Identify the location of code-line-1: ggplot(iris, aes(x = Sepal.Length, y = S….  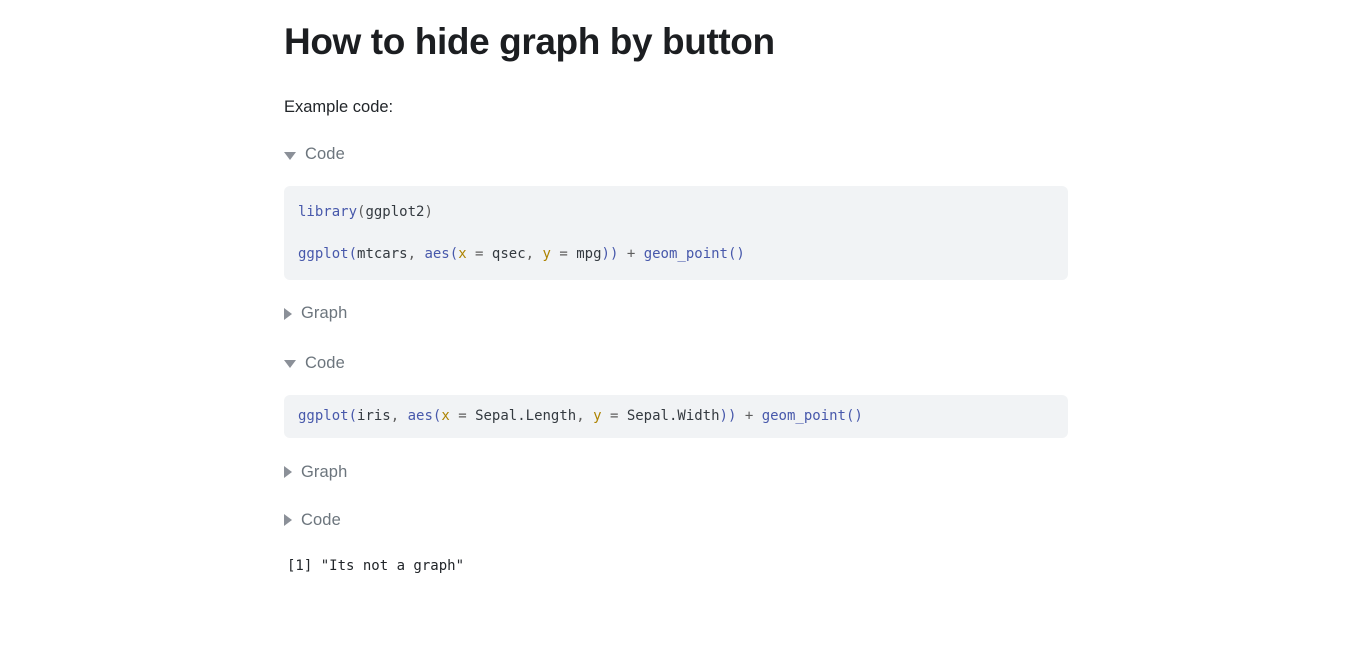
(676, 416).